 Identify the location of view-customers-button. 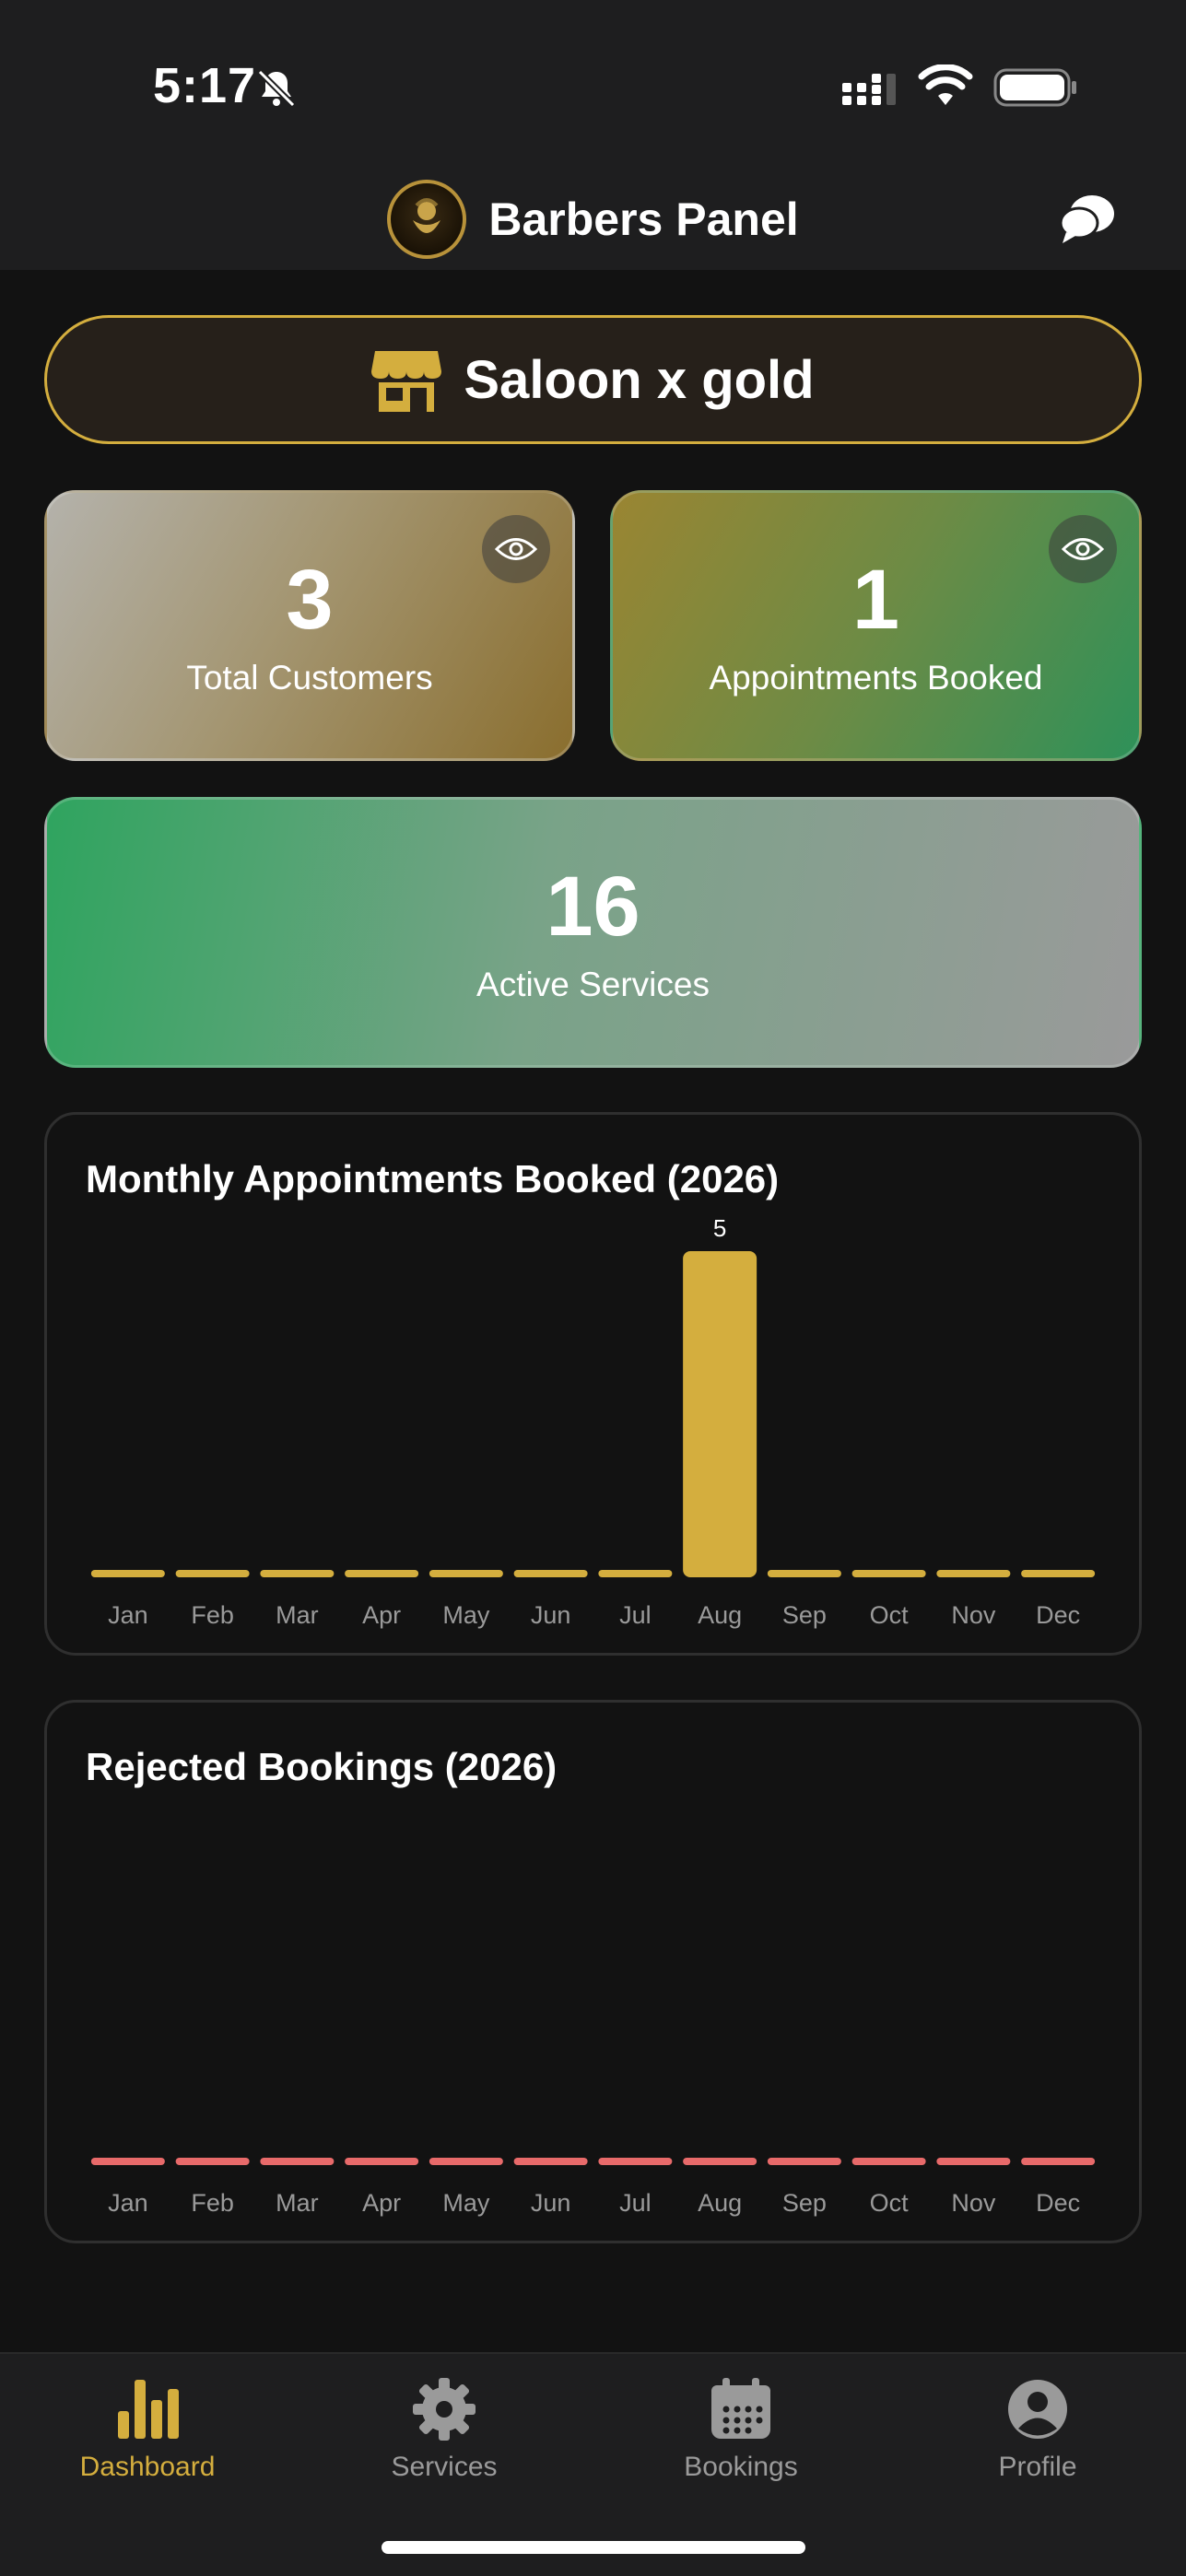
(516, 549).